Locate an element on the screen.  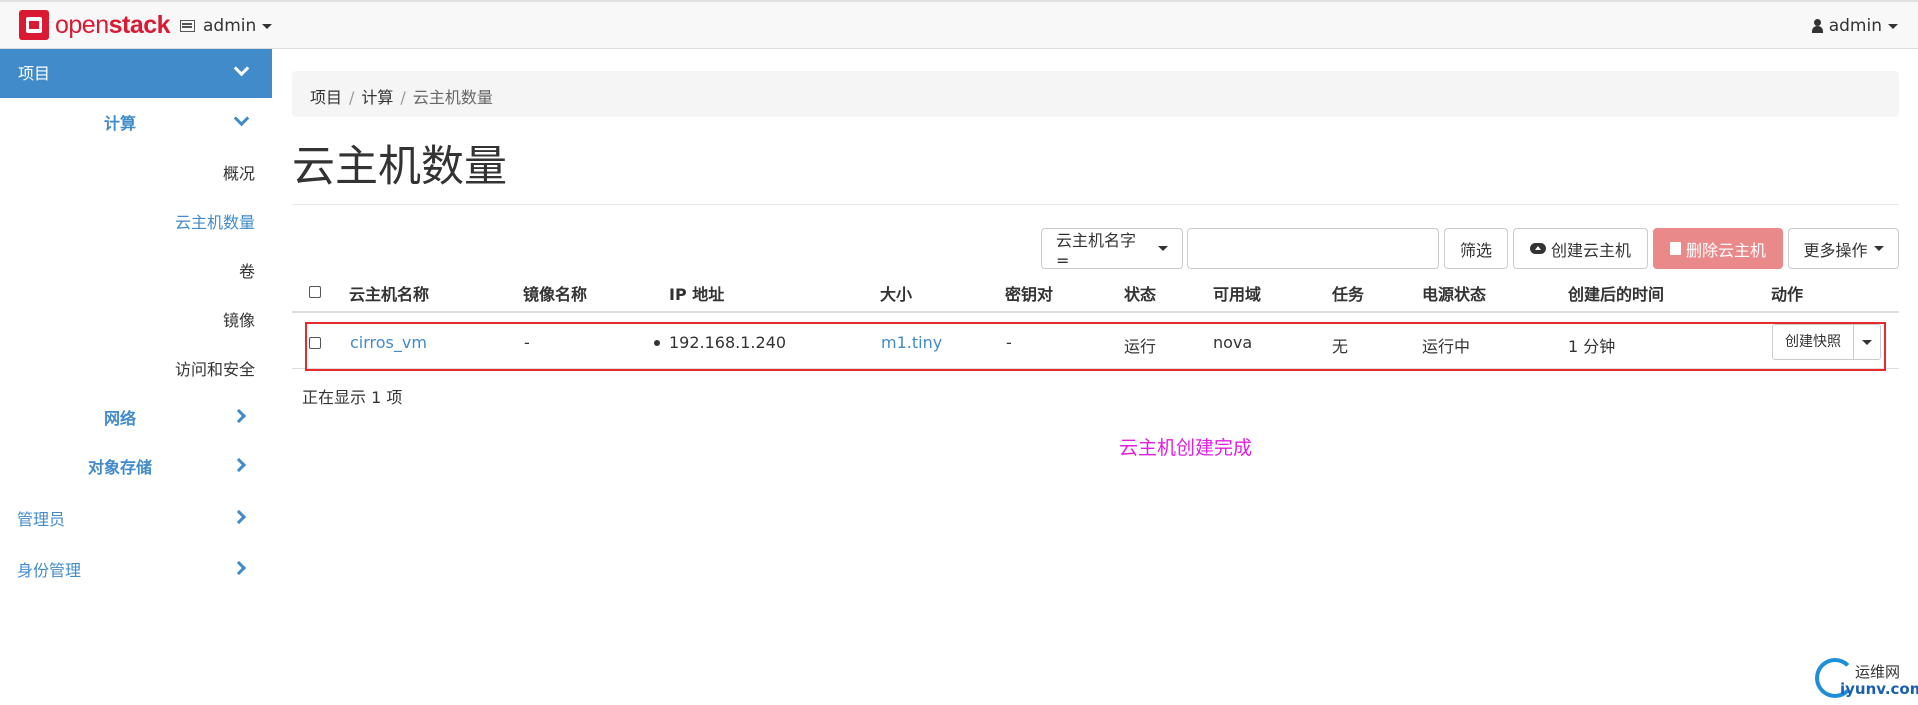
col-header-status: 状态 is located at coordinates (1140, 293).